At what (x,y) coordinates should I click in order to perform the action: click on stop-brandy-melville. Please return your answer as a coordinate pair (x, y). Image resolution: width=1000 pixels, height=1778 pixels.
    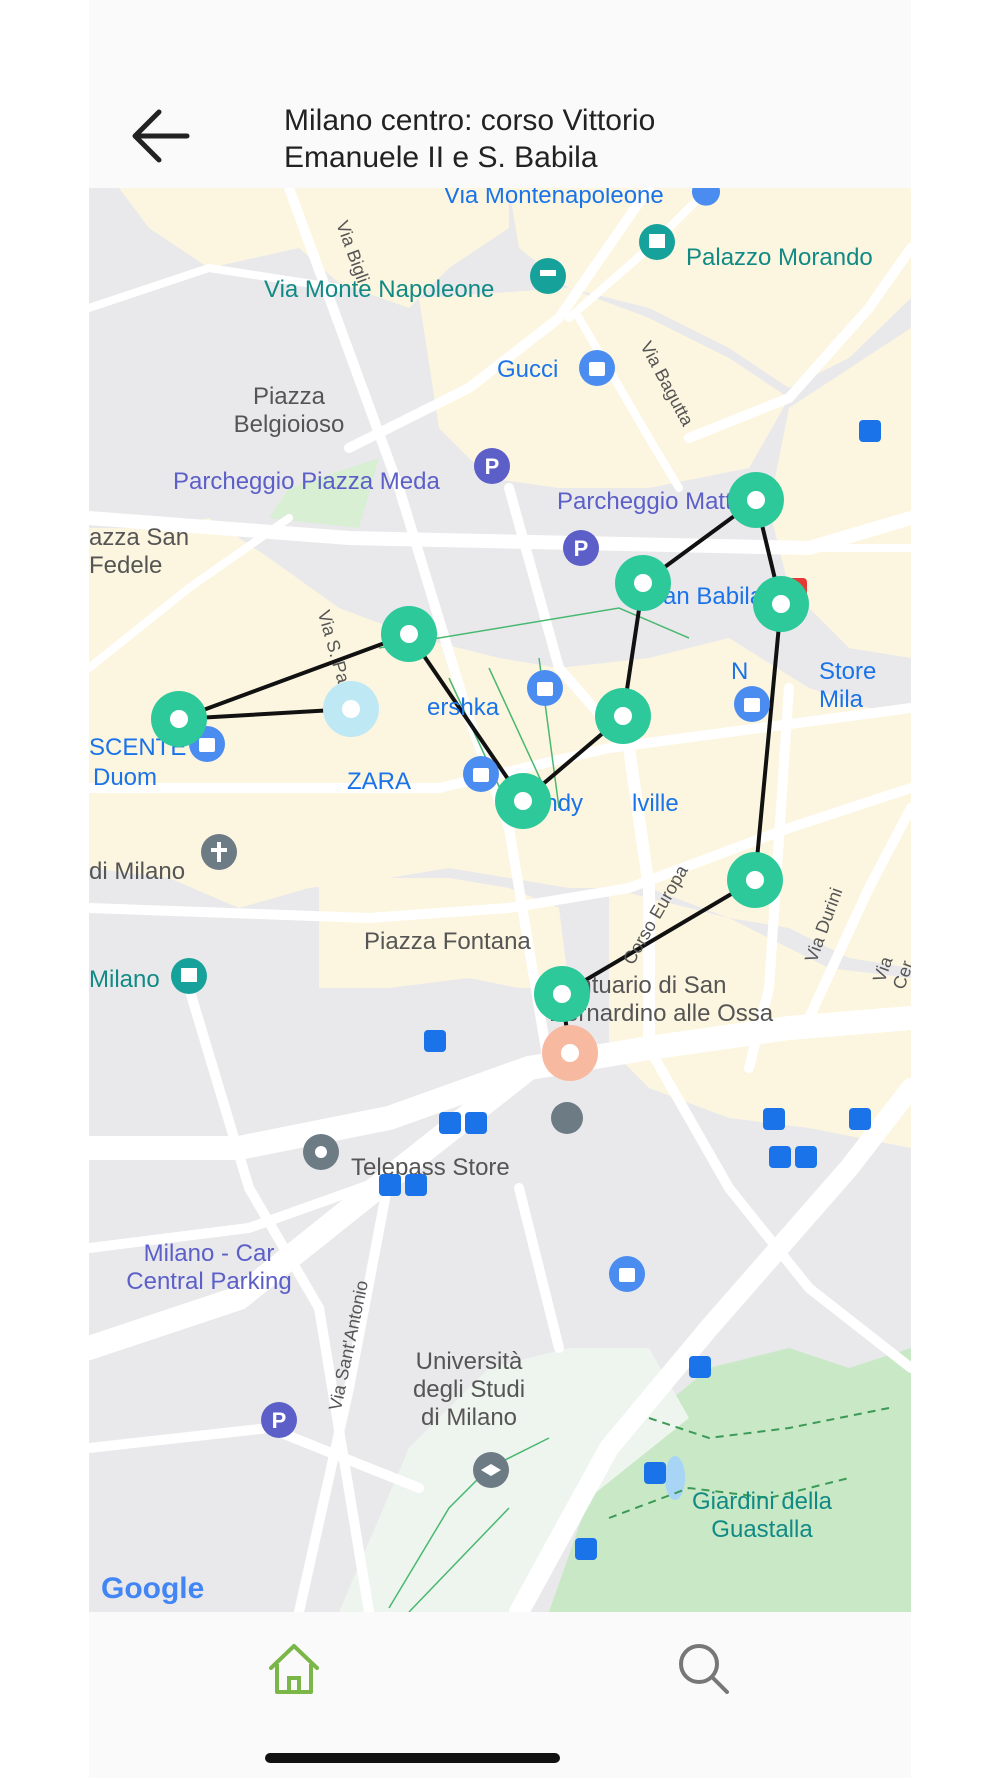
    Looking at the image, I should click on (623, 716).